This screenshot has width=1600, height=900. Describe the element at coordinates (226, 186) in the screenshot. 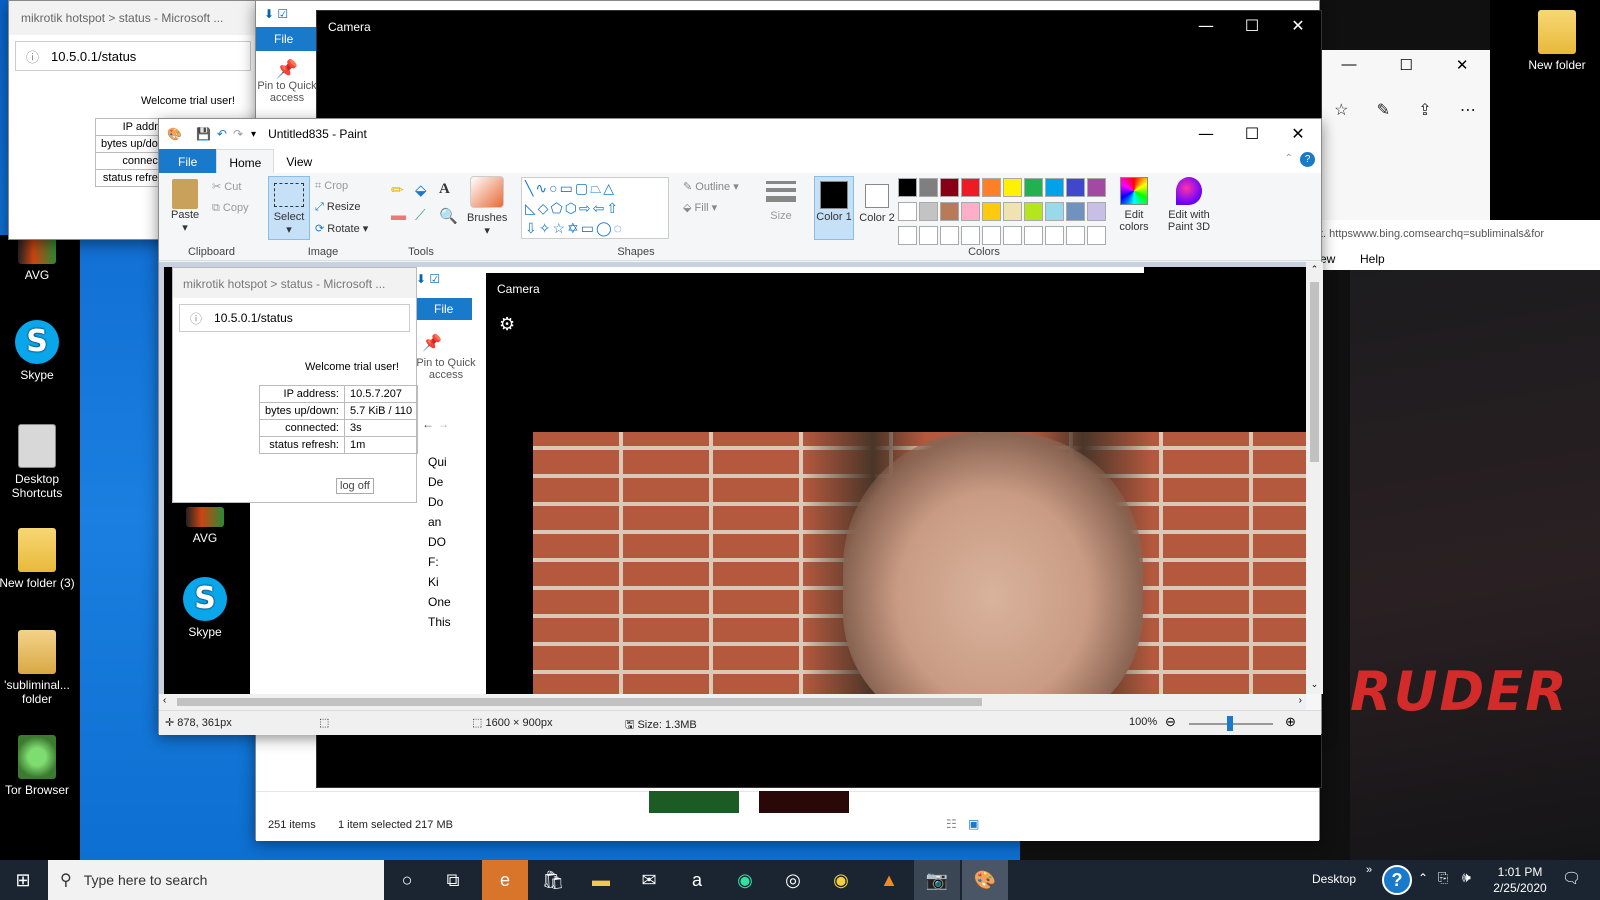

I see `cut-button: ✂ Cut` at that location.